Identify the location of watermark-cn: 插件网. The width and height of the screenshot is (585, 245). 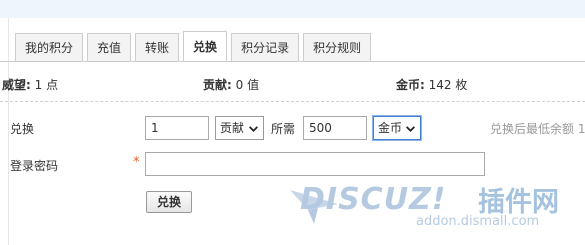
(518, 202).